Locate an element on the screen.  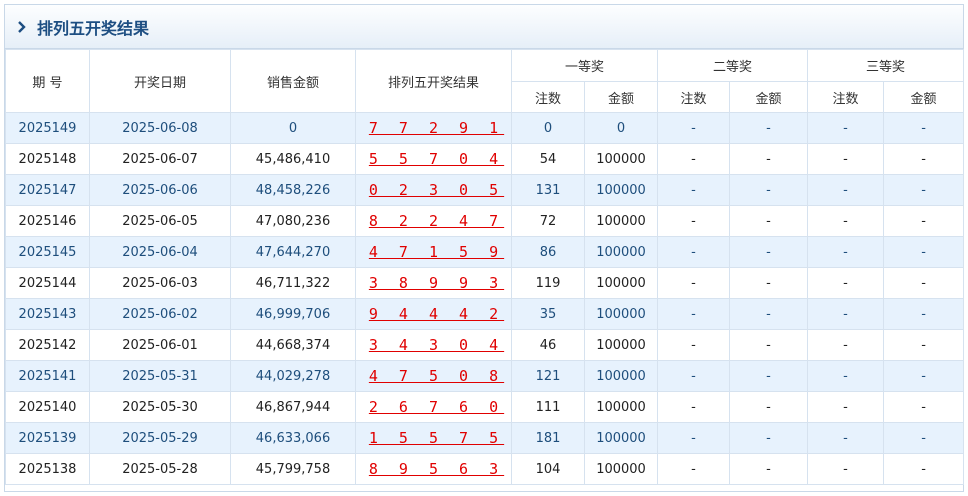
col-issue: 期 号 is located at coordinates (47, 81).